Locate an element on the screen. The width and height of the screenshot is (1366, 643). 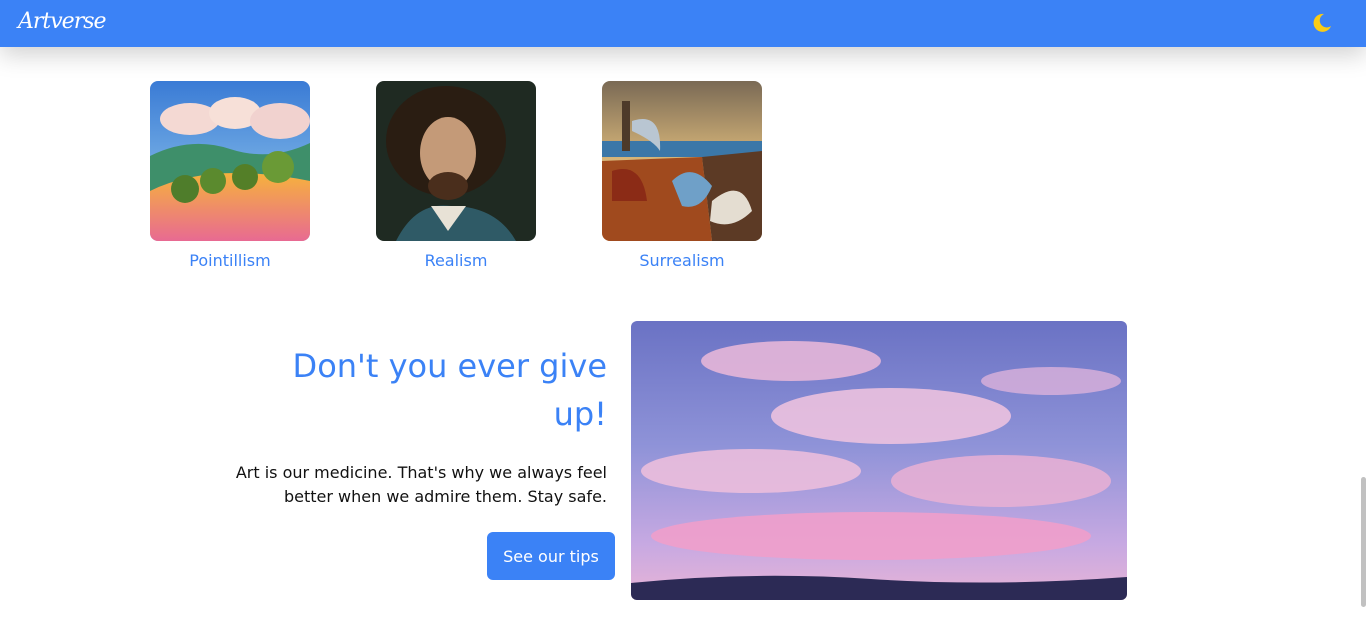
style-card-surrealism: Surrealism is located at coordinates (682, 175).